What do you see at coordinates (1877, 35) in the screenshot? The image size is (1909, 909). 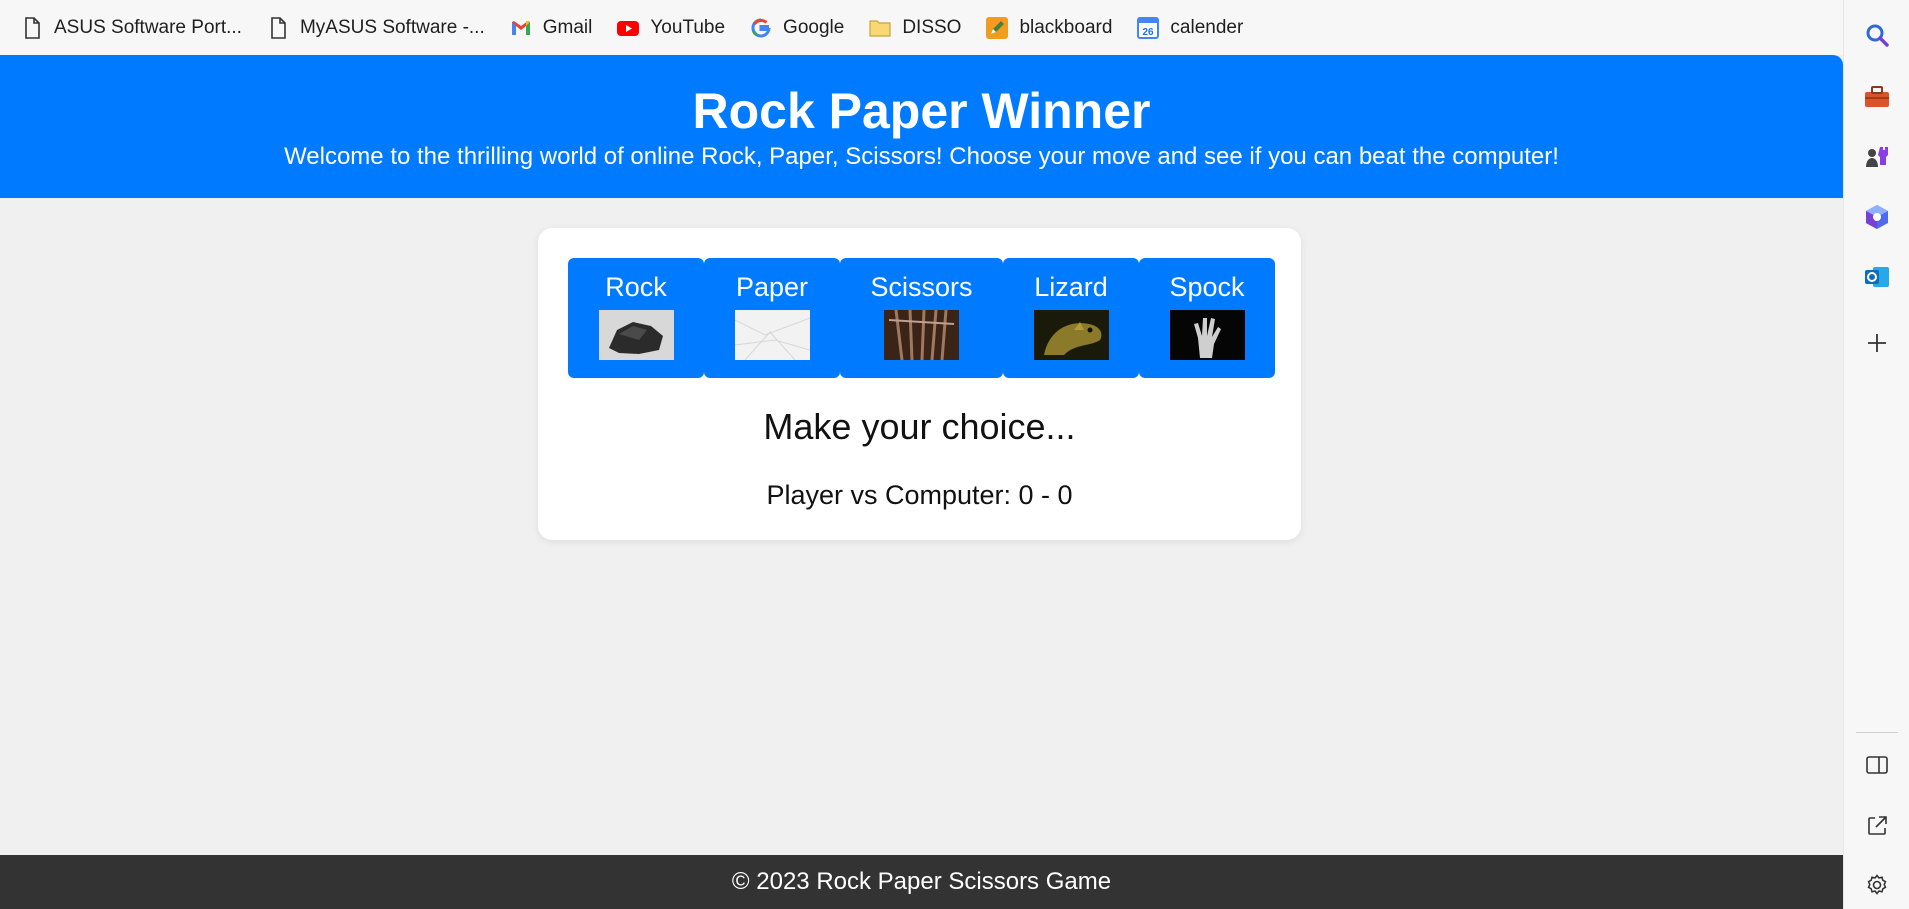 I see `search-icon` at bounding box center [1877, 35].